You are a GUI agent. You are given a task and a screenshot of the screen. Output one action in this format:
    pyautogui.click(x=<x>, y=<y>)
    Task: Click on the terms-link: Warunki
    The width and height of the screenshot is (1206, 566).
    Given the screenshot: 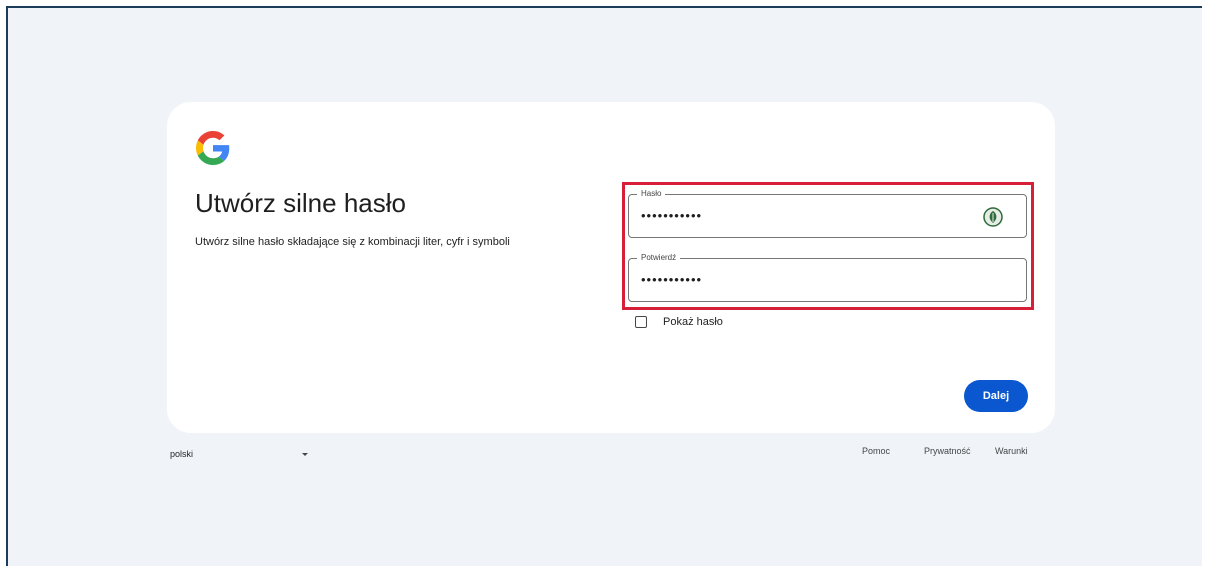 What is the action you would take?
    pyautogui.click(x=1011, y=451)
    